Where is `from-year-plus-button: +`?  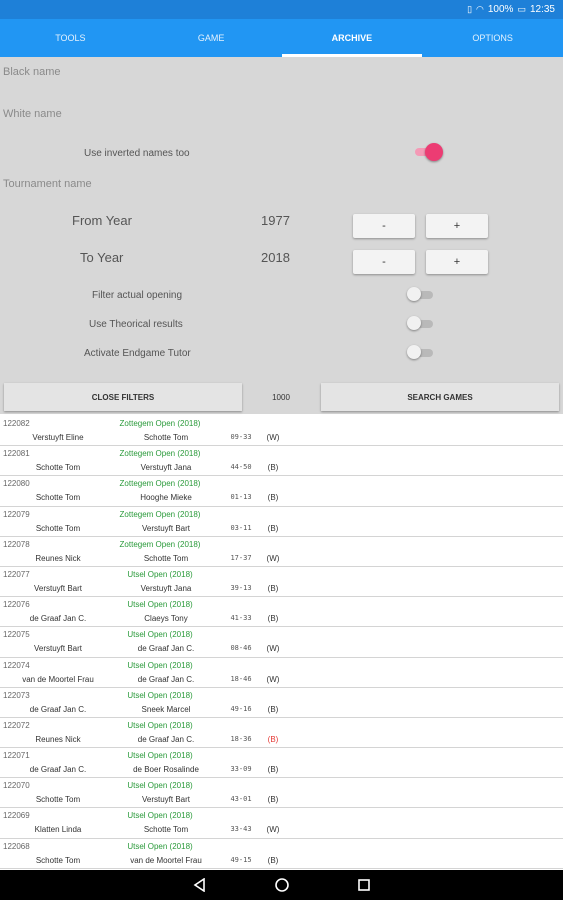
from-year-plus-button: + is located at coordinates (457, 226).